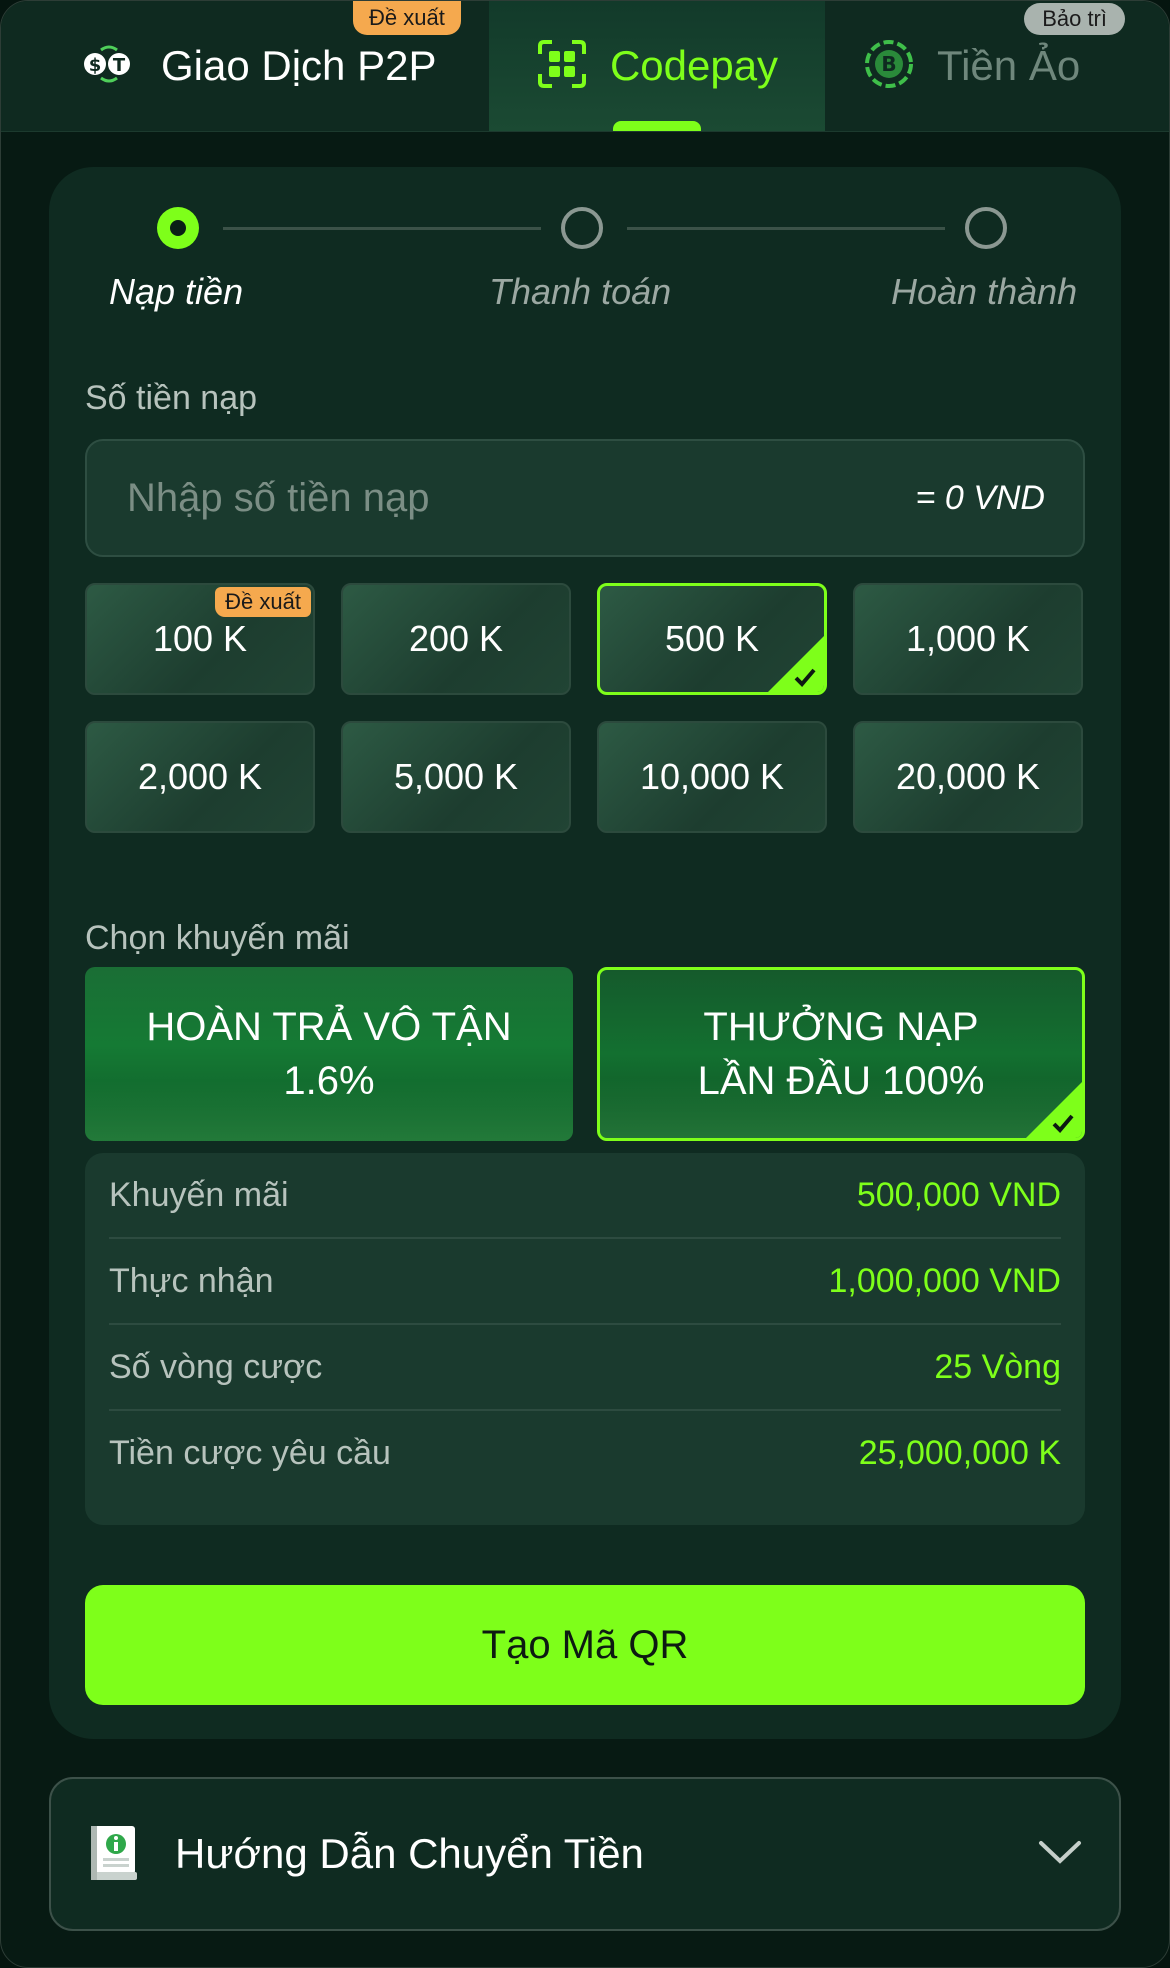 This screenshot has width=1170, height=1968. What do you see at coordinates (119, 65) in the screenshot?
I see `svg-text: T` at bounding box center [119, 65].